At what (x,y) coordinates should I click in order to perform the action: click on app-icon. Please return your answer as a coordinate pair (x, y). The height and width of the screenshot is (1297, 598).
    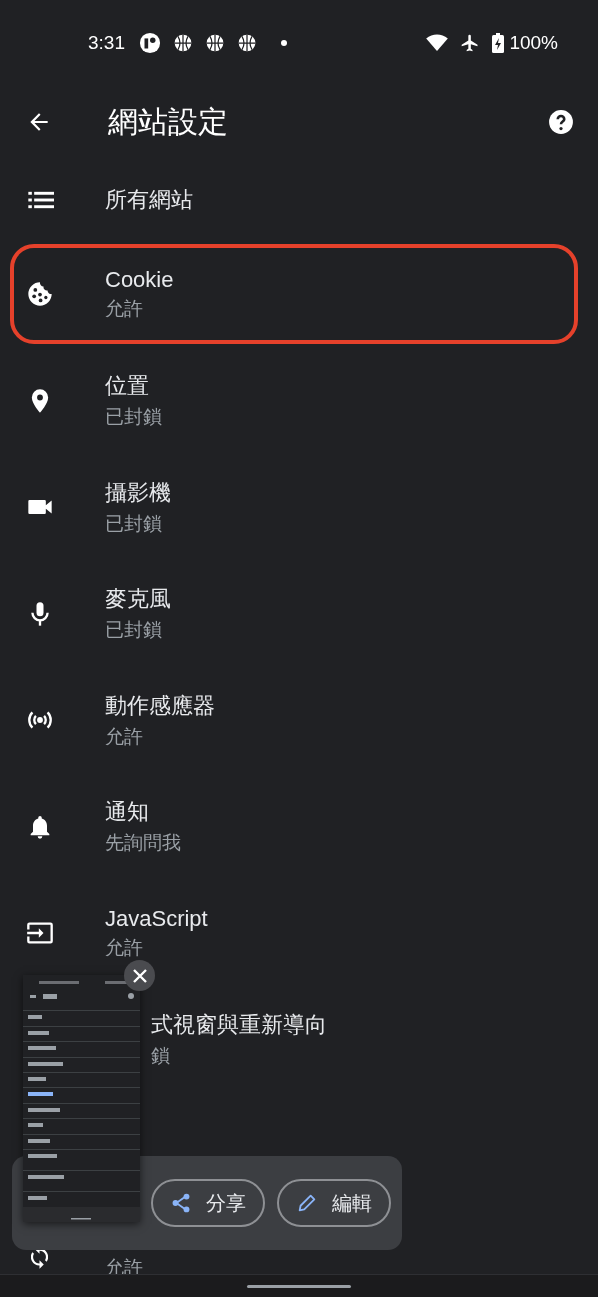
    Looking at the image, I should click on (150, 42).